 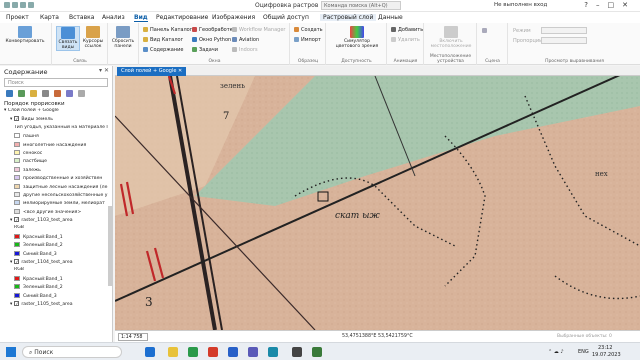 I want to click on indoors-label: Indoors, so click(x=248, y=50).